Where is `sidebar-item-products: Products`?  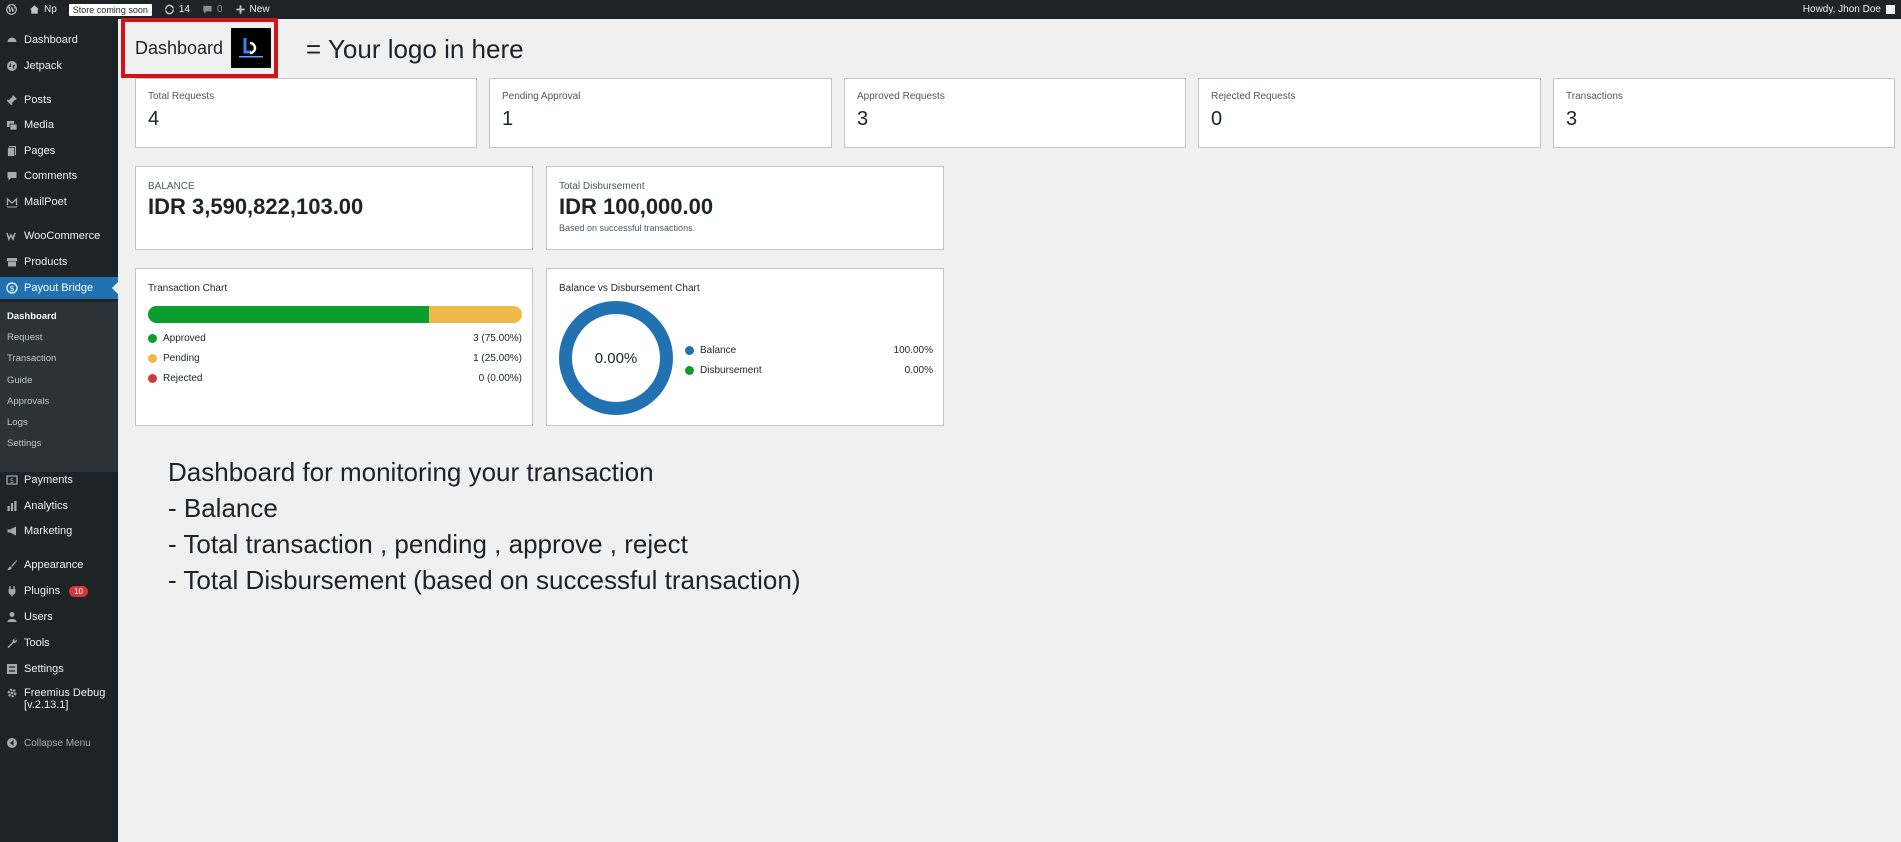
sidebar-item-products: Products is located at coordinates (59, 262).